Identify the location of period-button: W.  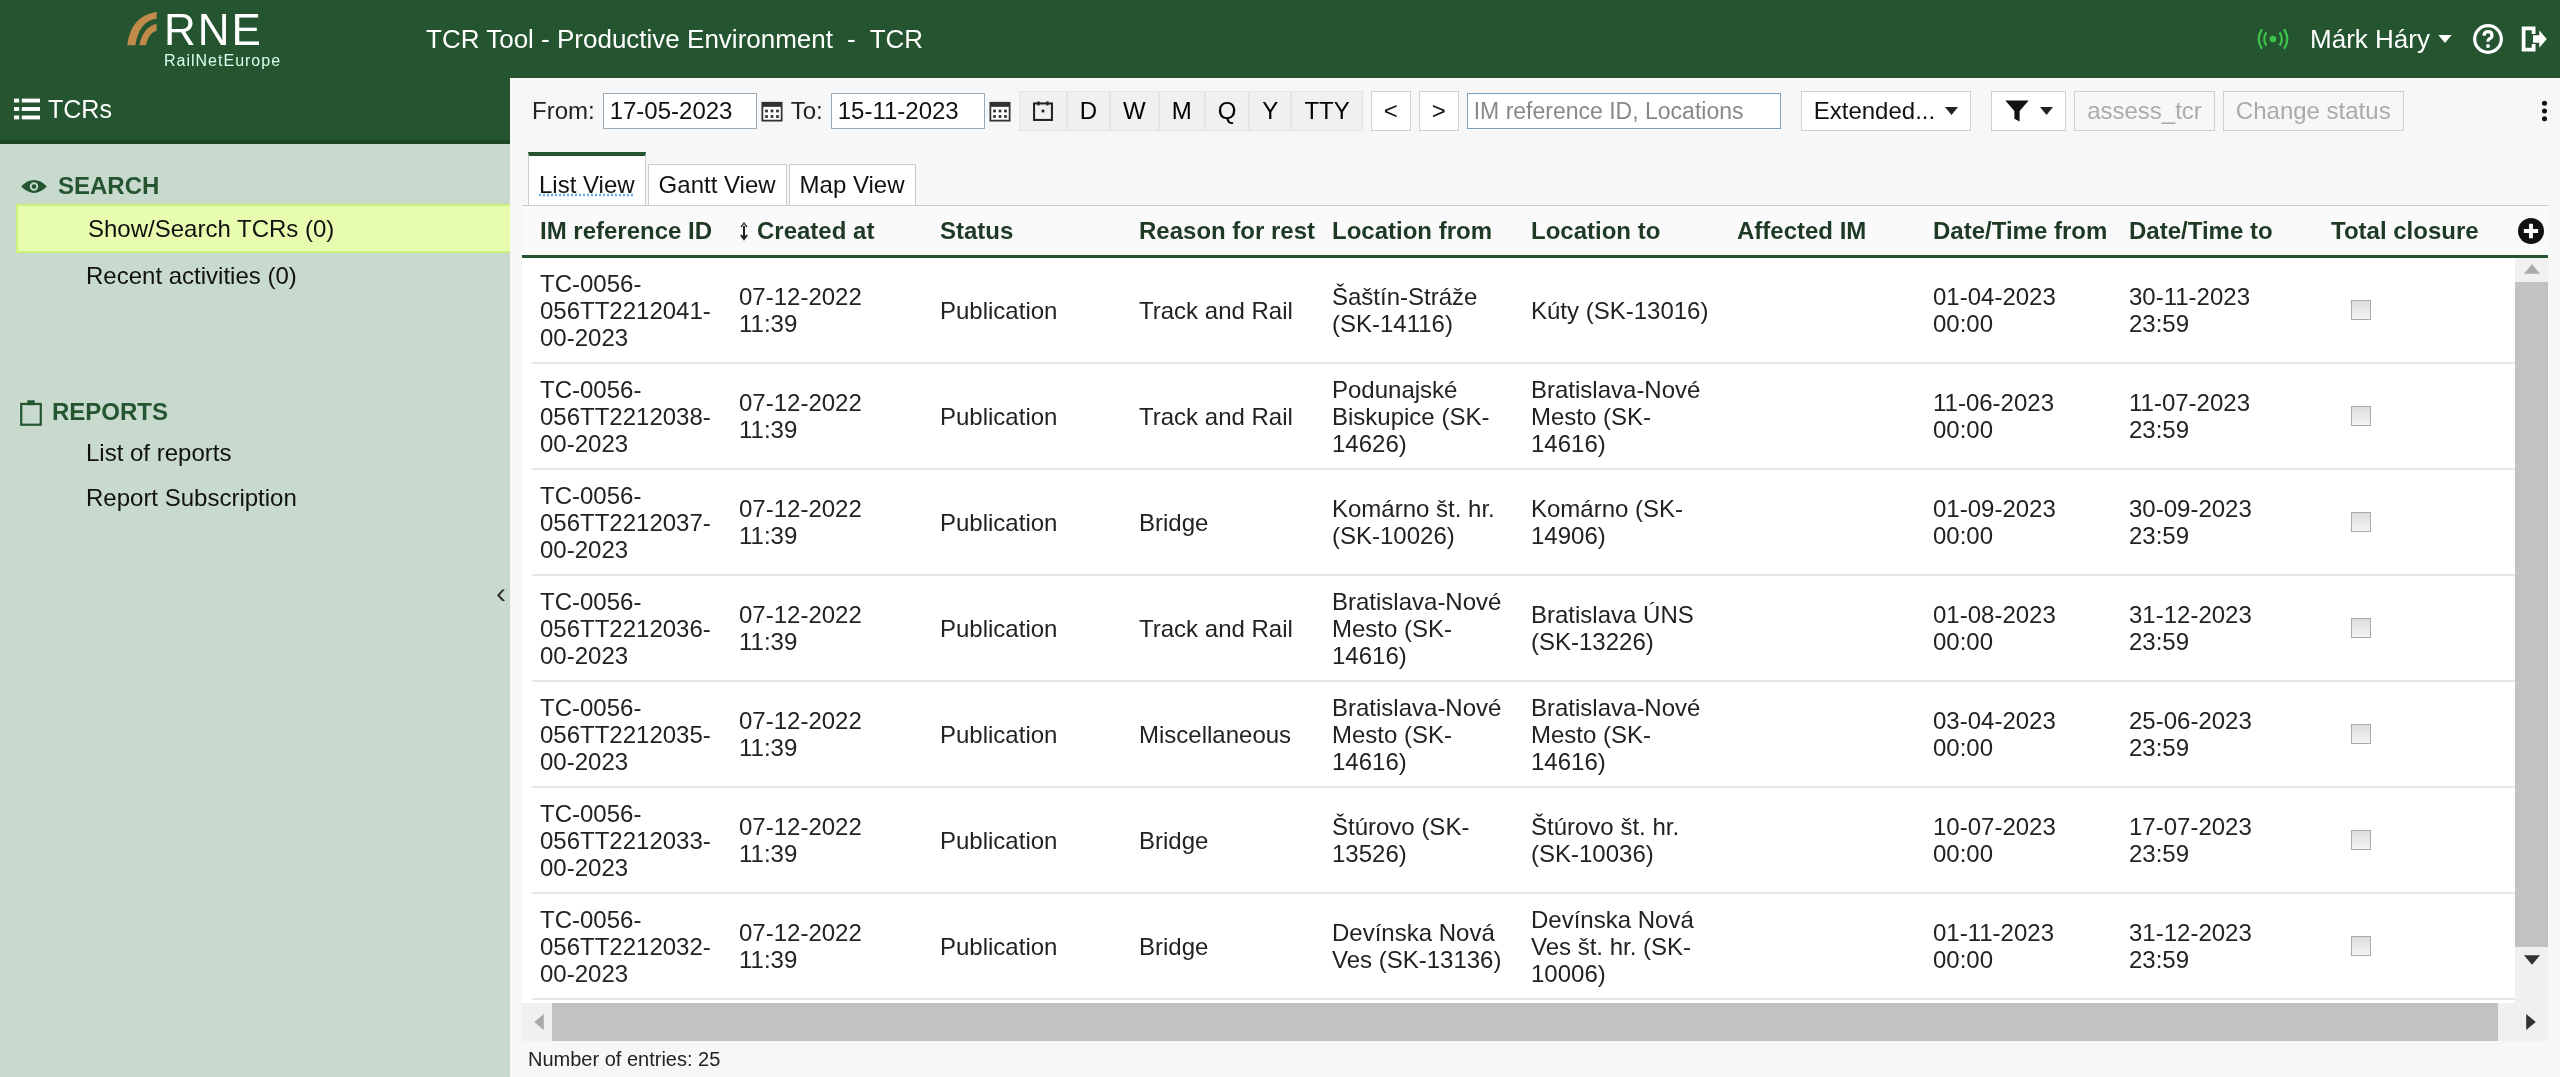
(1134, 111).